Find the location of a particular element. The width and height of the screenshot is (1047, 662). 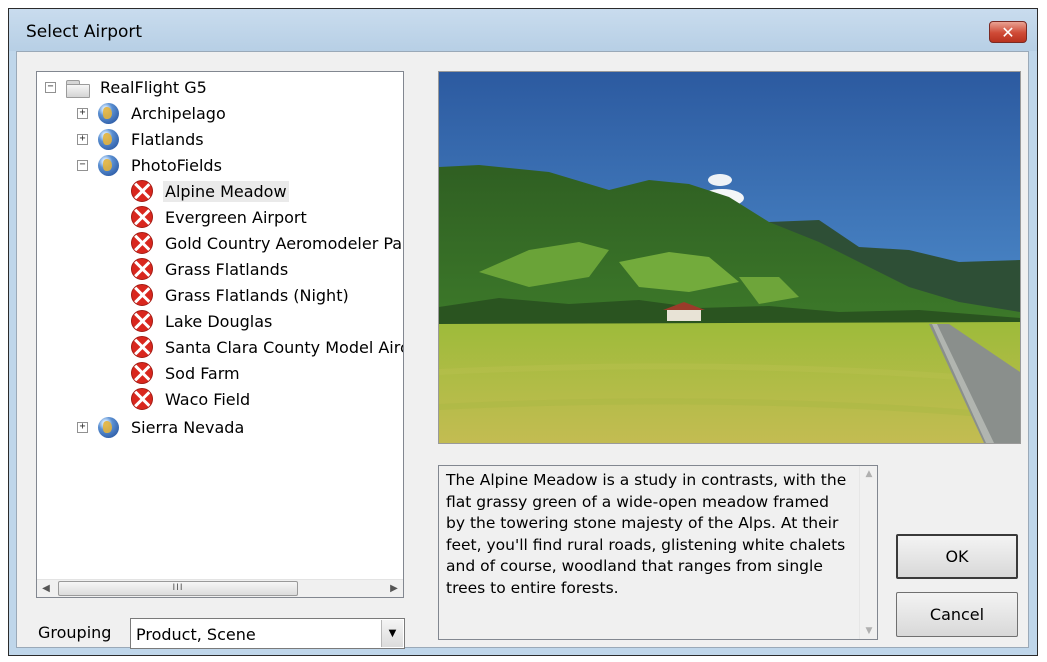

chevron-down-icon: ▼ is located at coordinates (392, 633).